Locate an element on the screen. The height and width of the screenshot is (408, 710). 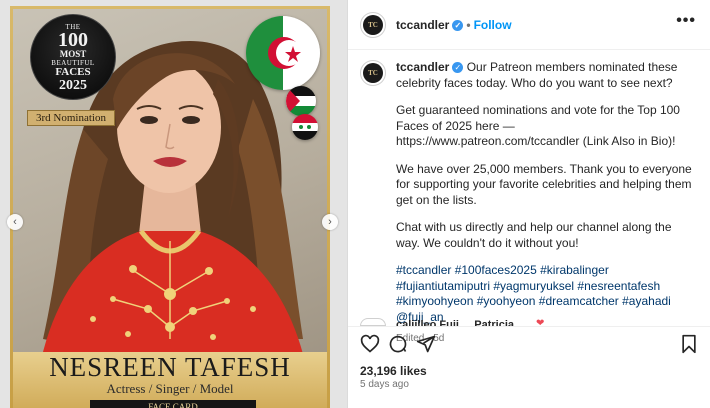
palestine-flag-icon is located at coordinates (301, 101).